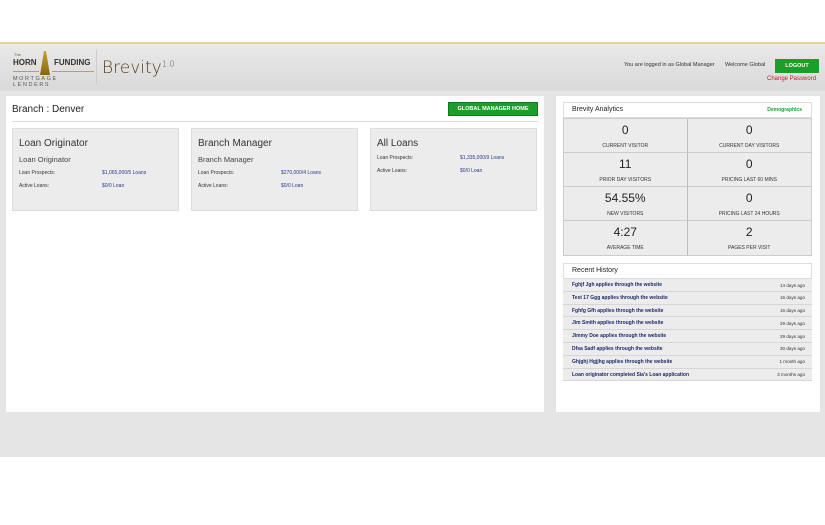 The height and width of the screenshot is (525, 825). I want to click on history-time: 14 days ago, so click(792, 285).